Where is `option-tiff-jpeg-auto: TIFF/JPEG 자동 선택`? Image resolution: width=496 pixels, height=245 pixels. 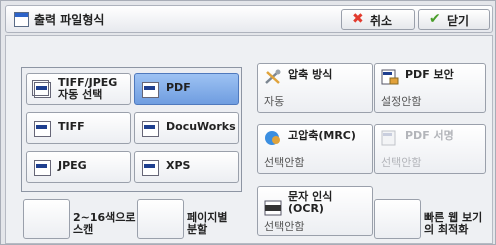 option-tiff-jpeg-auto: TIFF/JPEG 자동 선택 is located at coordinates (78, 89).